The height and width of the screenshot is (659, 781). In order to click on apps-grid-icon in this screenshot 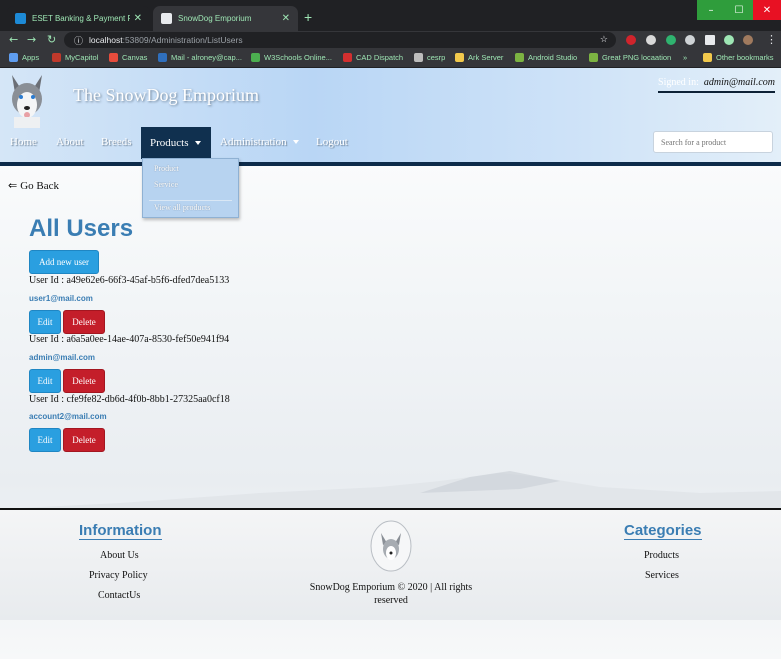, I will do `click(13, 57)`.